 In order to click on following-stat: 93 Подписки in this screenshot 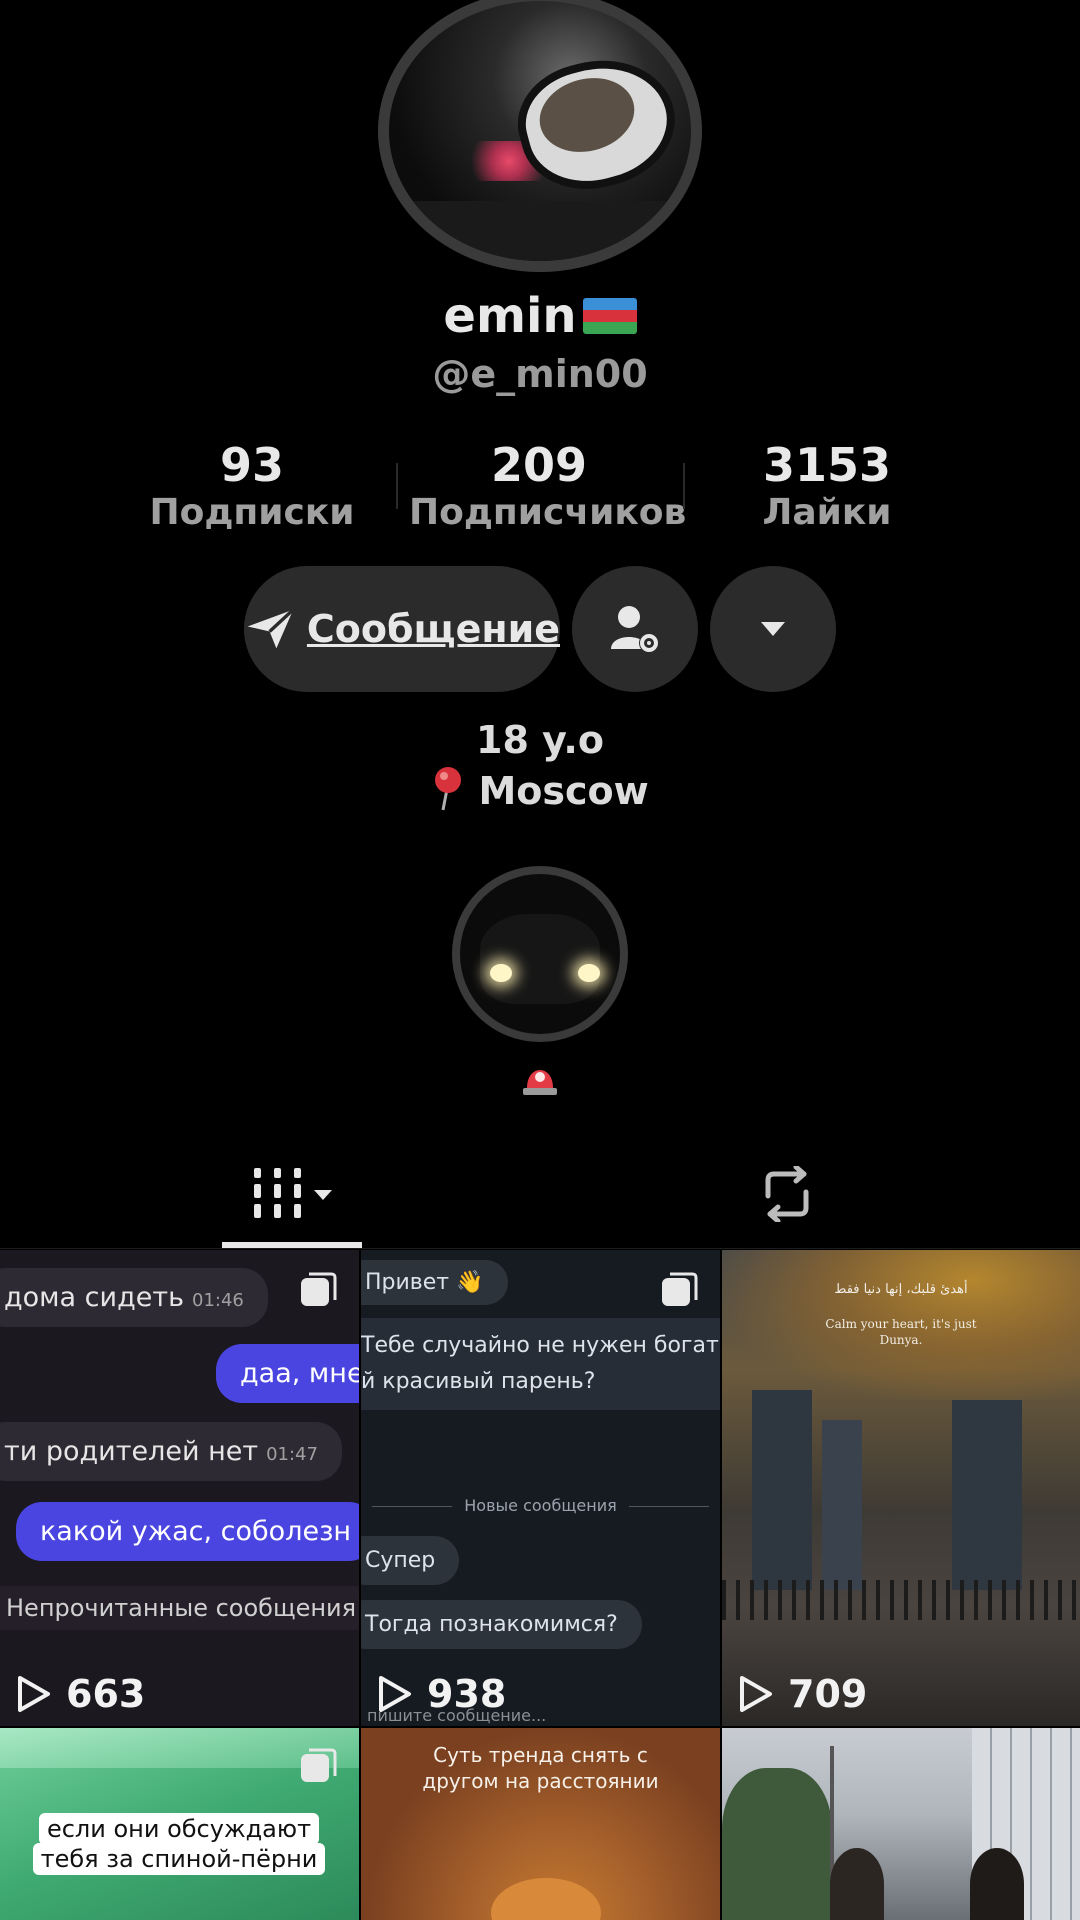, I will do `click(252, 488)`.